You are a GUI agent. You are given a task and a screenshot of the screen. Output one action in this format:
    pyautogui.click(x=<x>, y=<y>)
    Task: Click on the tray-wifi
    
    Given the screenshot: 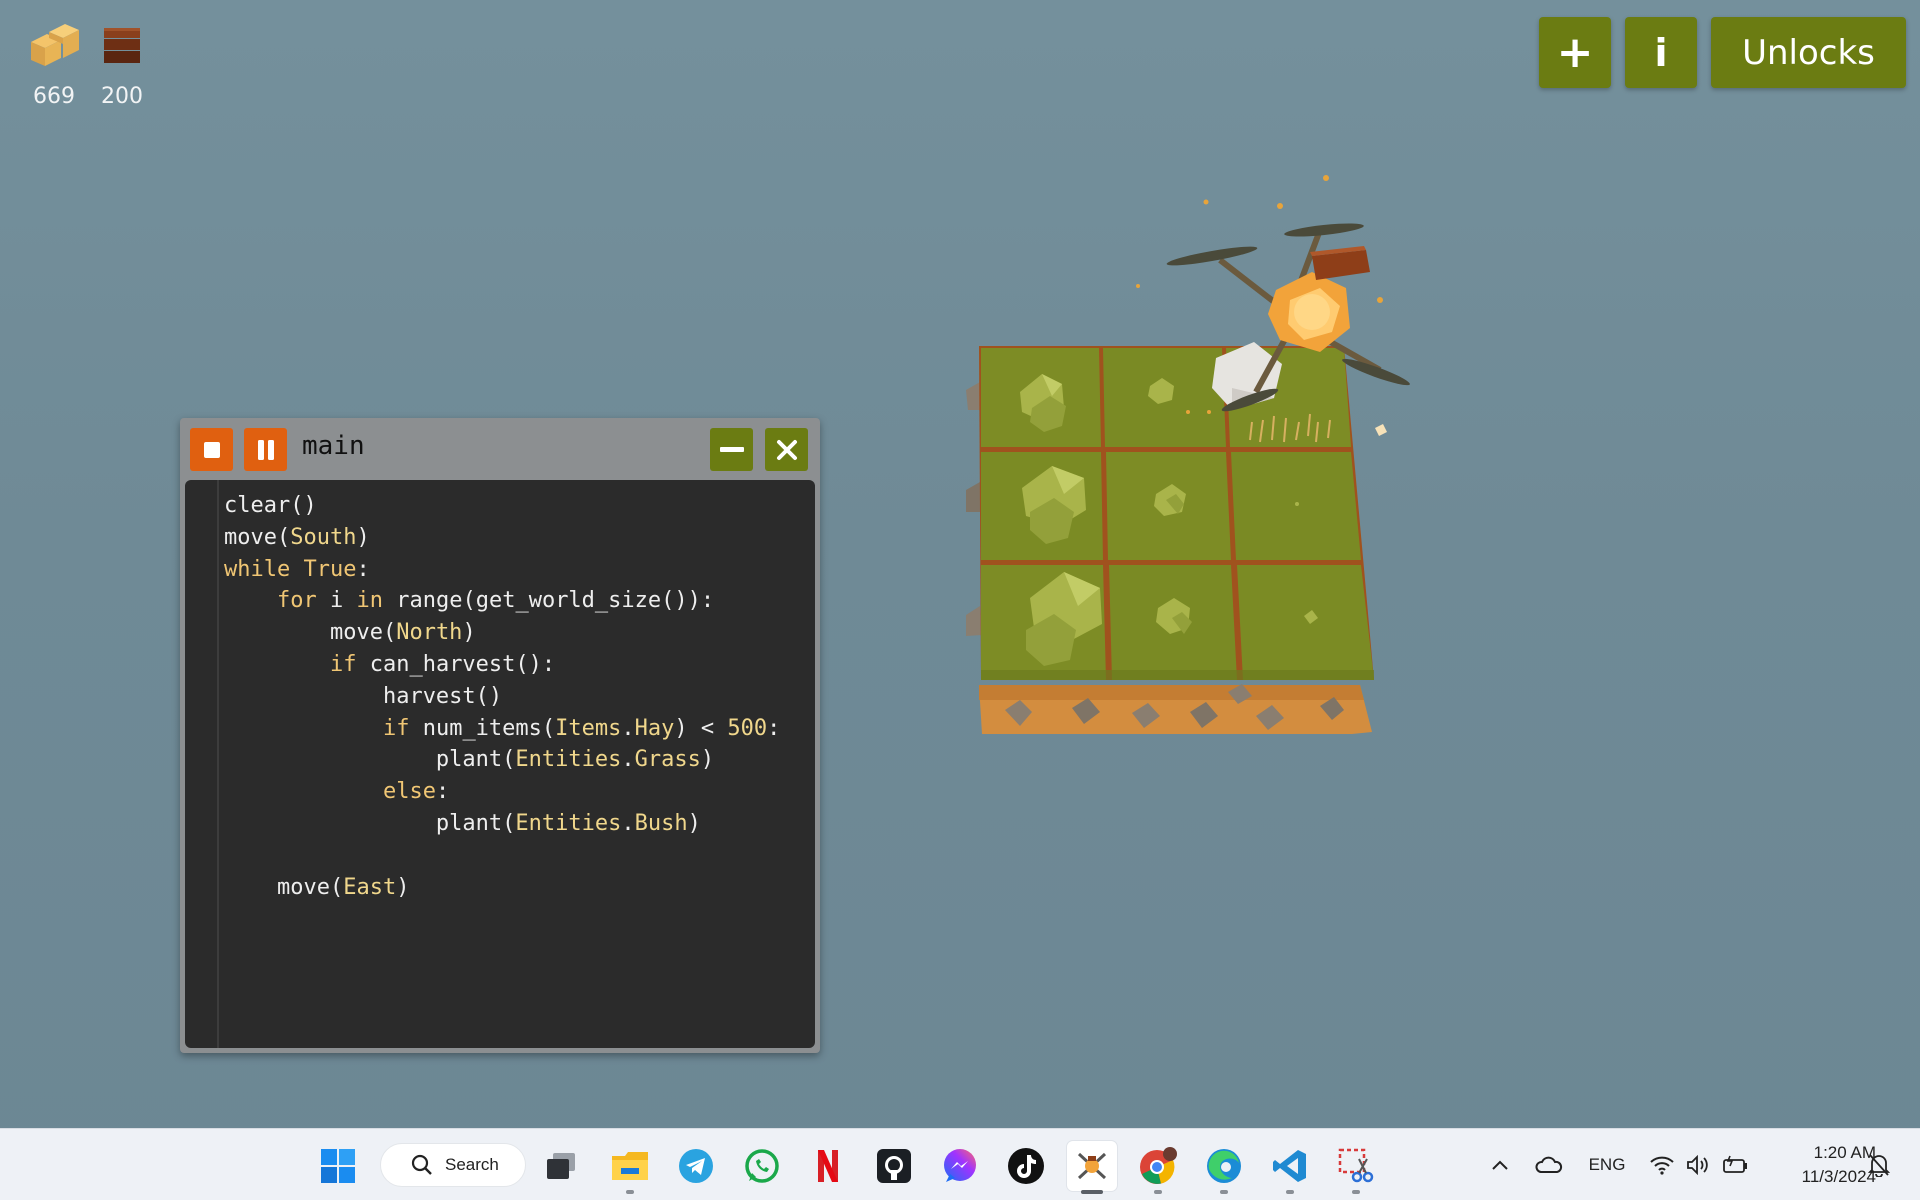 What is the action you would take?
    pyautogui.click(x=1662, y=1165)
    